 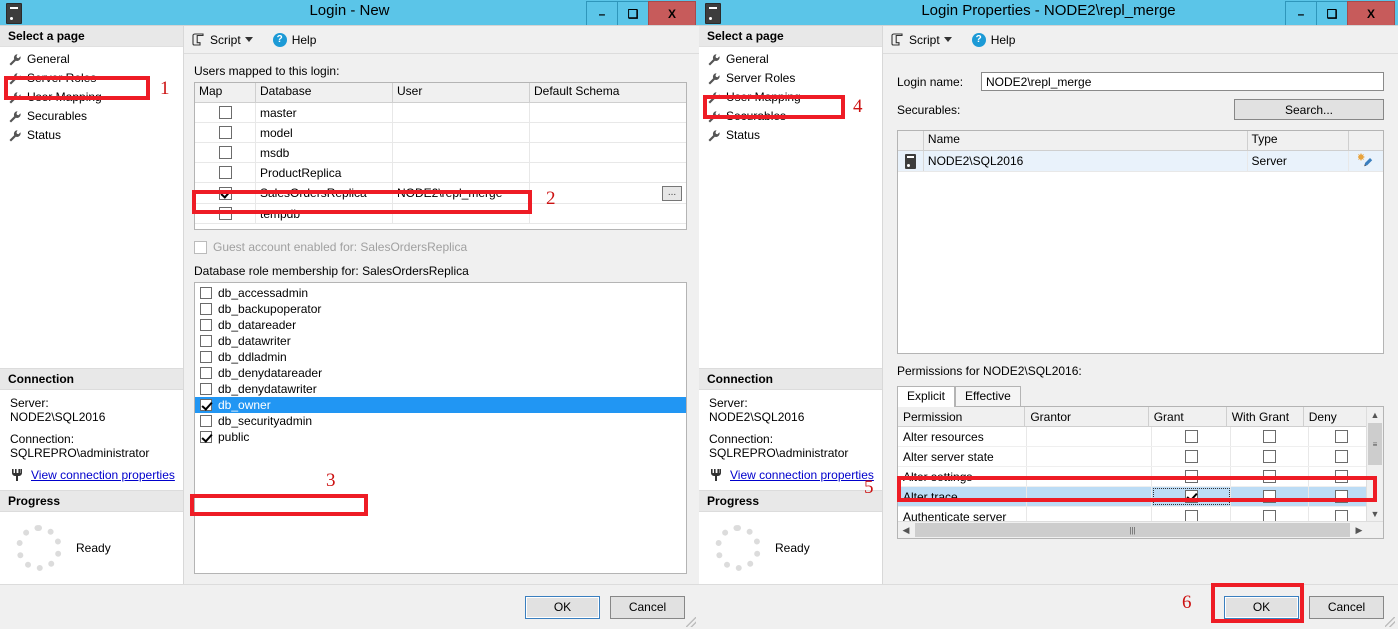 What do you see at coordinates (440, 405) in the screenshot?
I see `list-item-db-owner: db_owner` at bounding box center [440, 405].